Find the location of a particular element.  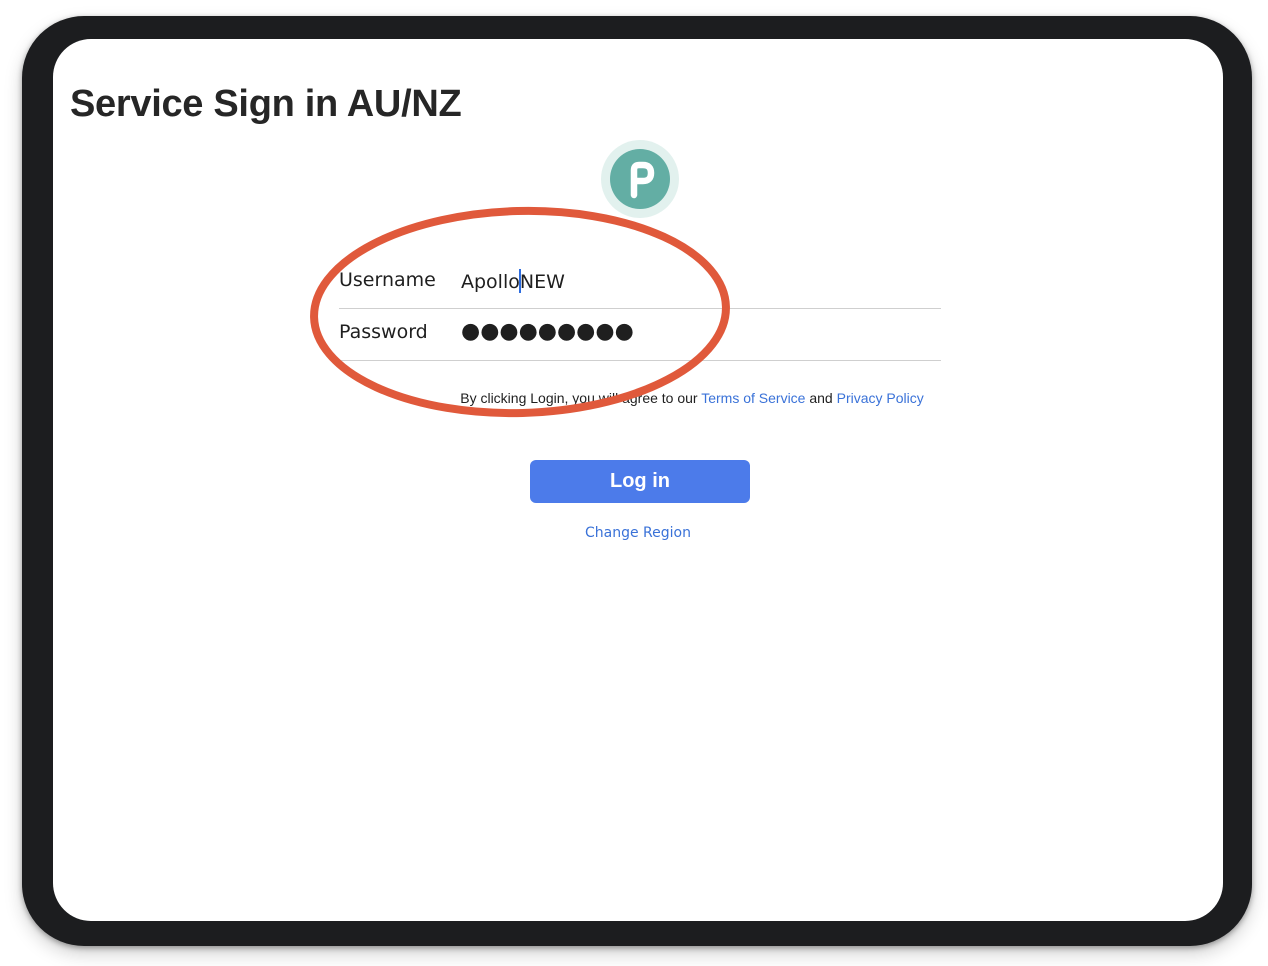

username-value-start: Apollo is located at coordinates (490, 282).